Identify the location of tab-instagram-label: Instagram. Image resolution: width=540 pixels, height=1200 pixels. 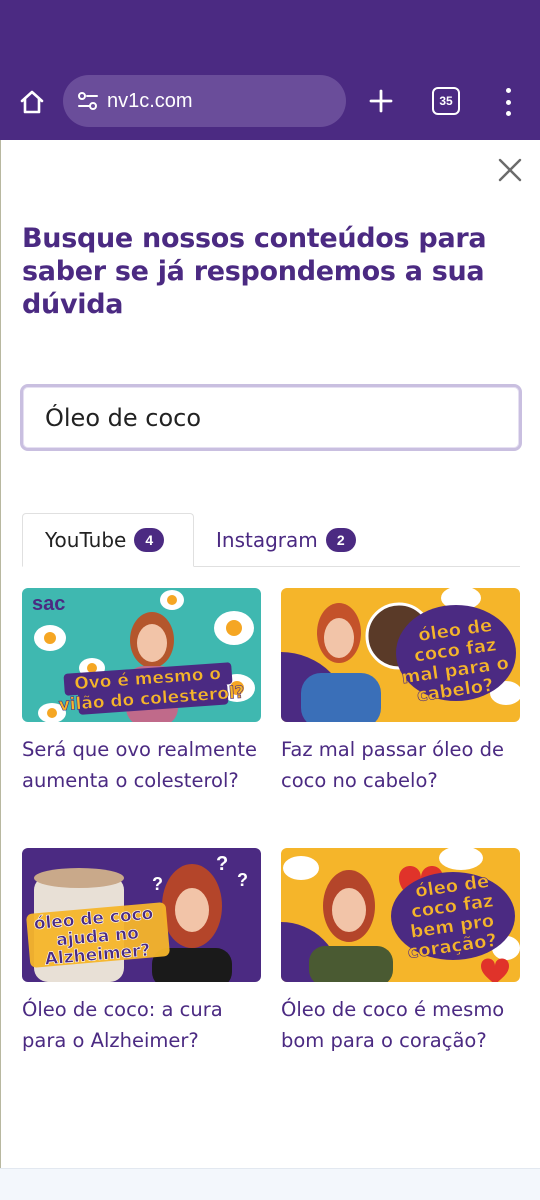
(267, 540).